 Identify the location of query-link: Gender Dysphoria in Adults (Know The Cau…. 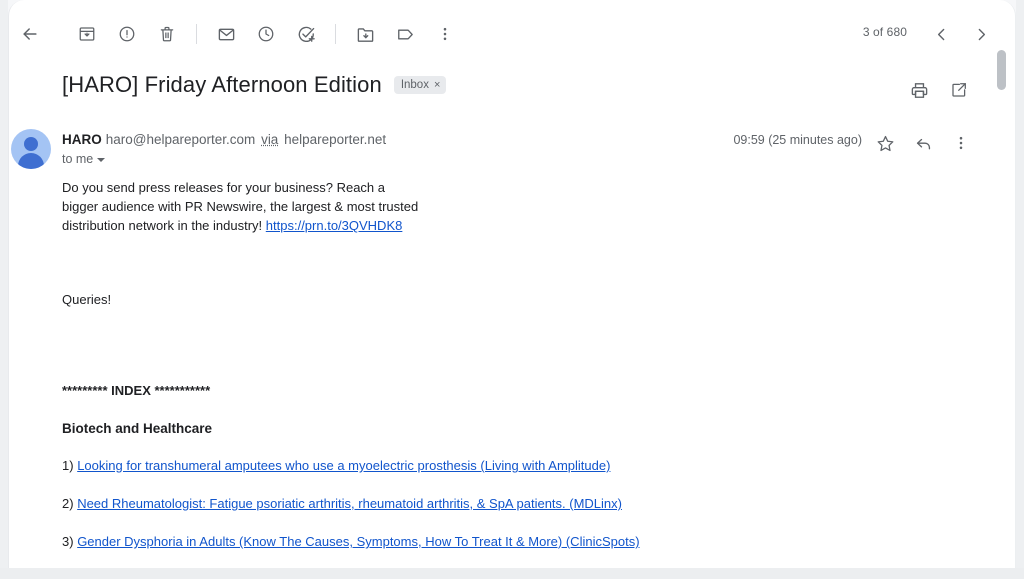
(358, 541).